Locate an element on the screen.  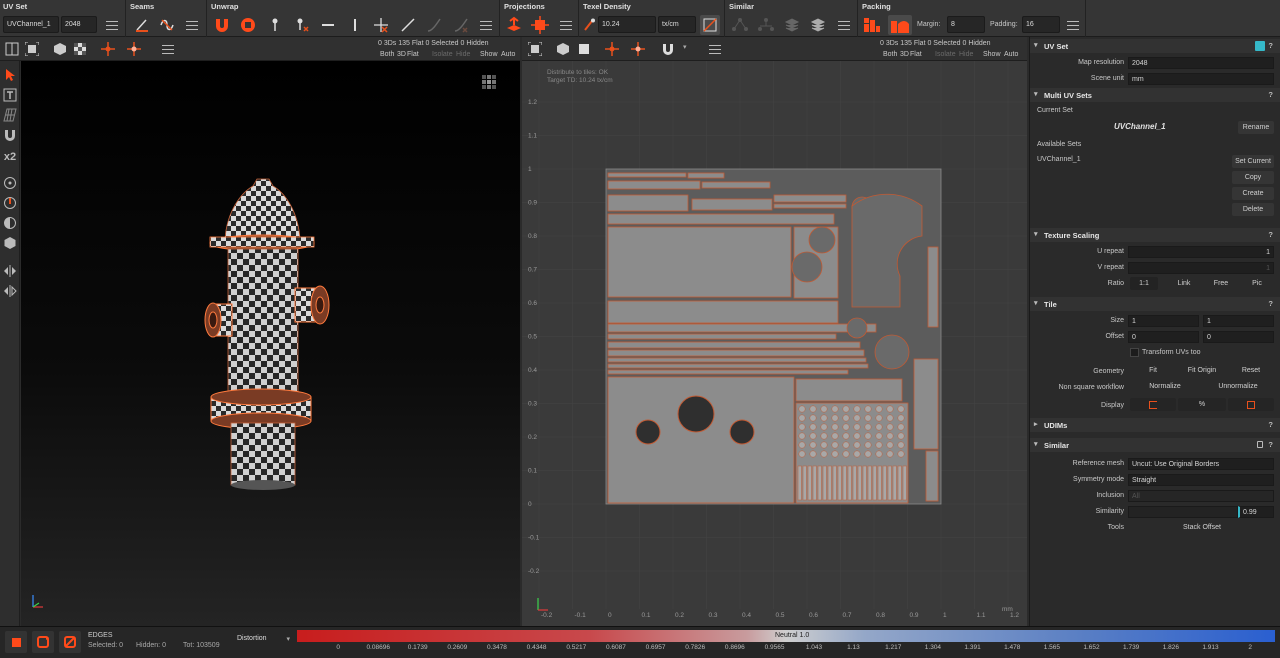
similar-panel-header: ▾ Similar ? is located at coordinates (1155, 445).